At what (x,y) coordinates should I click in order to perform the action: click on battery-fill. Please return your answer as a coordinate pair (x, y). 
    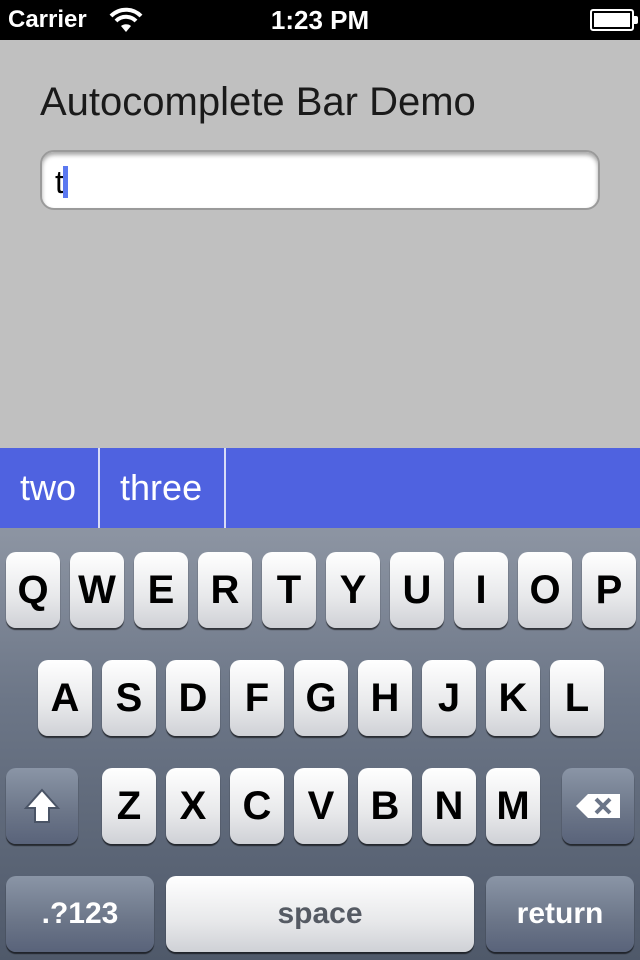
    Looking at the image, I should click on (612, 20).